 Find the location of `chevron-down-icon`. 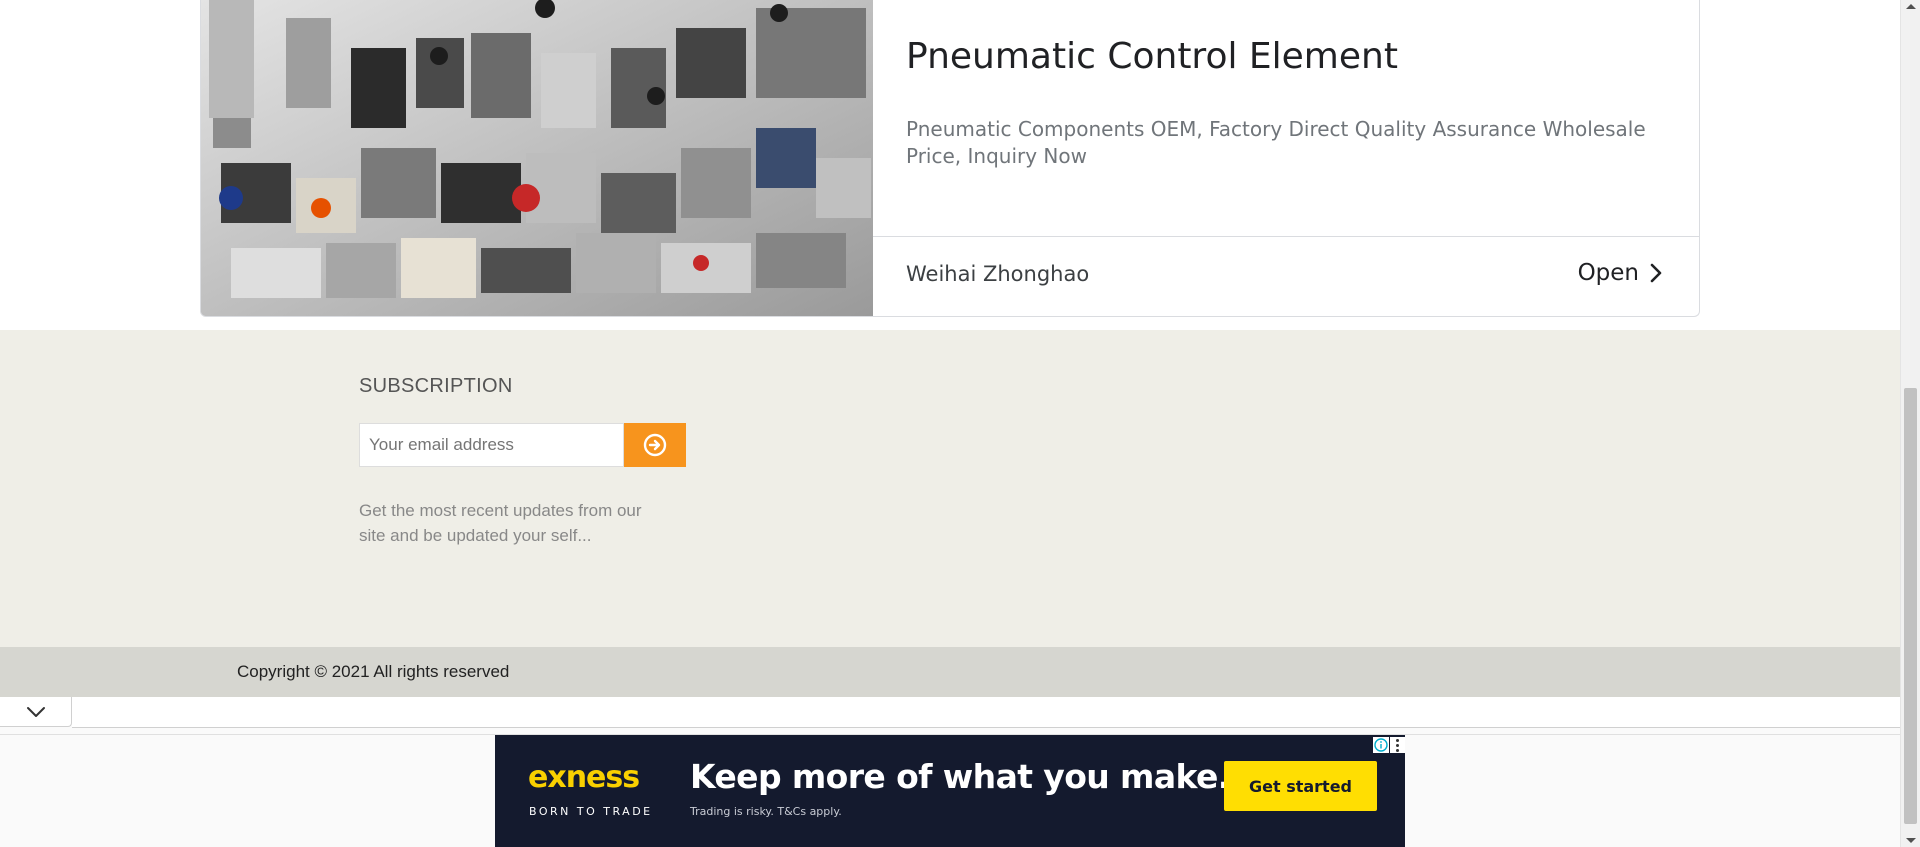

chevron-down-icon is located at coordinates (35, 711).